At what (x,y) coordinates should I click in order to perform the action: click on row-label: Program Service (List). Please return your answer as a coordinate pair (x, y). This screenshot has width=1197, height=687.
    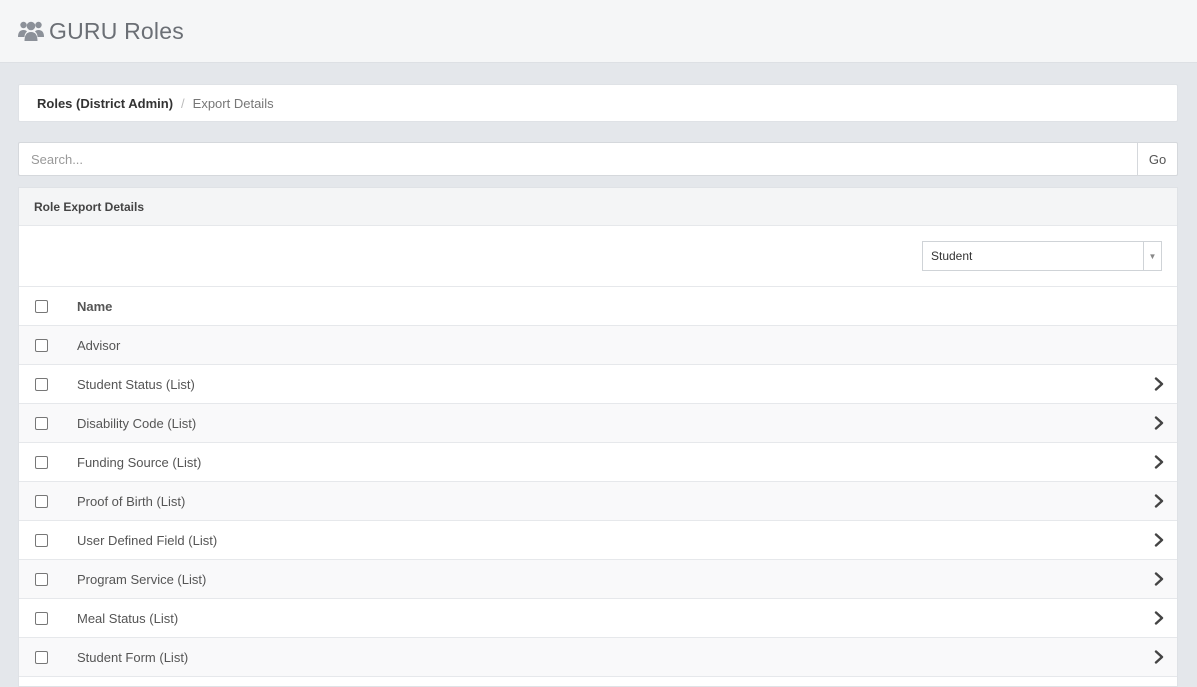
    Looking at the image, I should click on (142, 579).